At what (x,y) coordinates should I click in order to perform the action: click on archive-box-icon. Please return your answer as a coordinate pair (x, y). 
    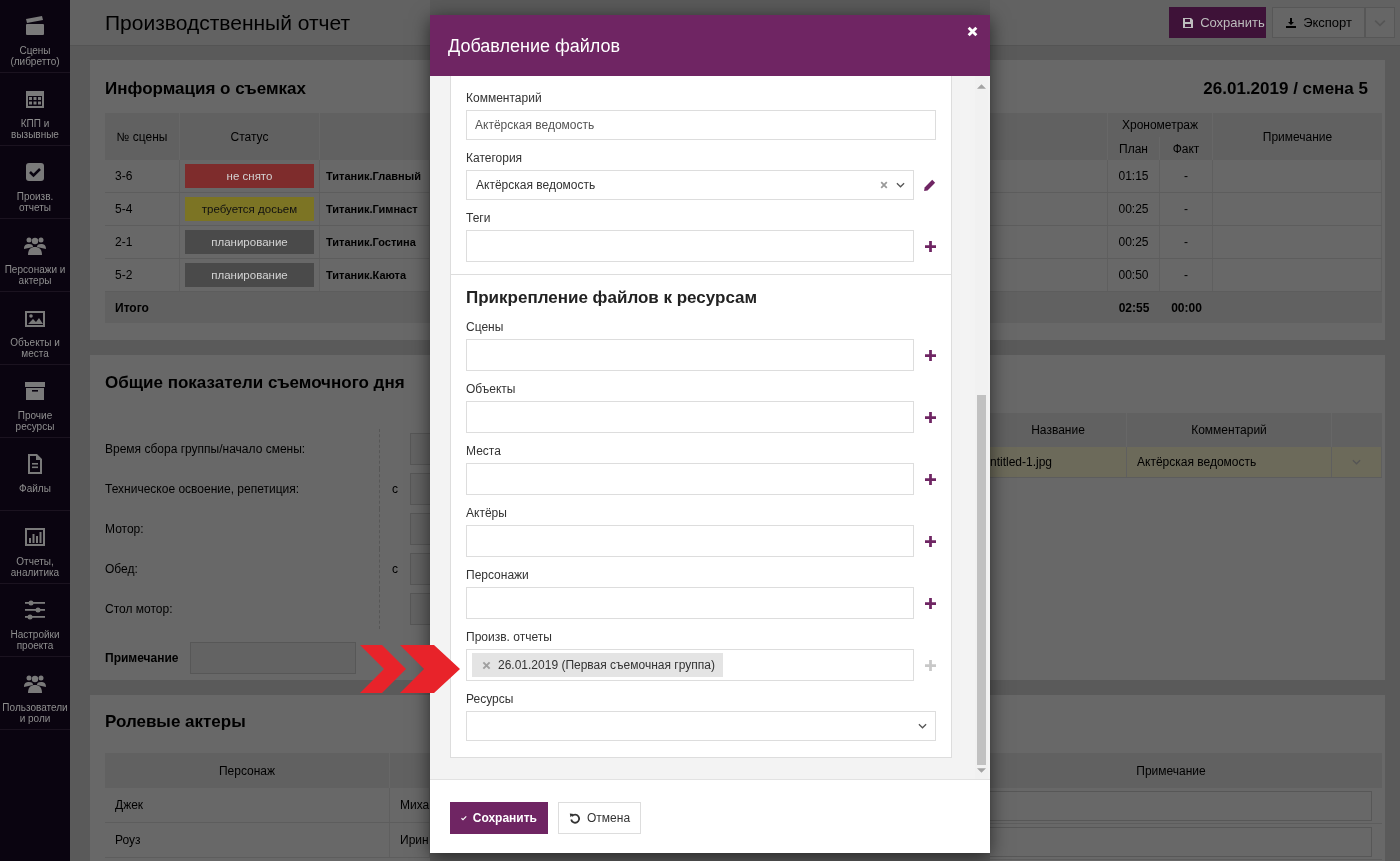
    Looking at the image, I should click on (35, 391).